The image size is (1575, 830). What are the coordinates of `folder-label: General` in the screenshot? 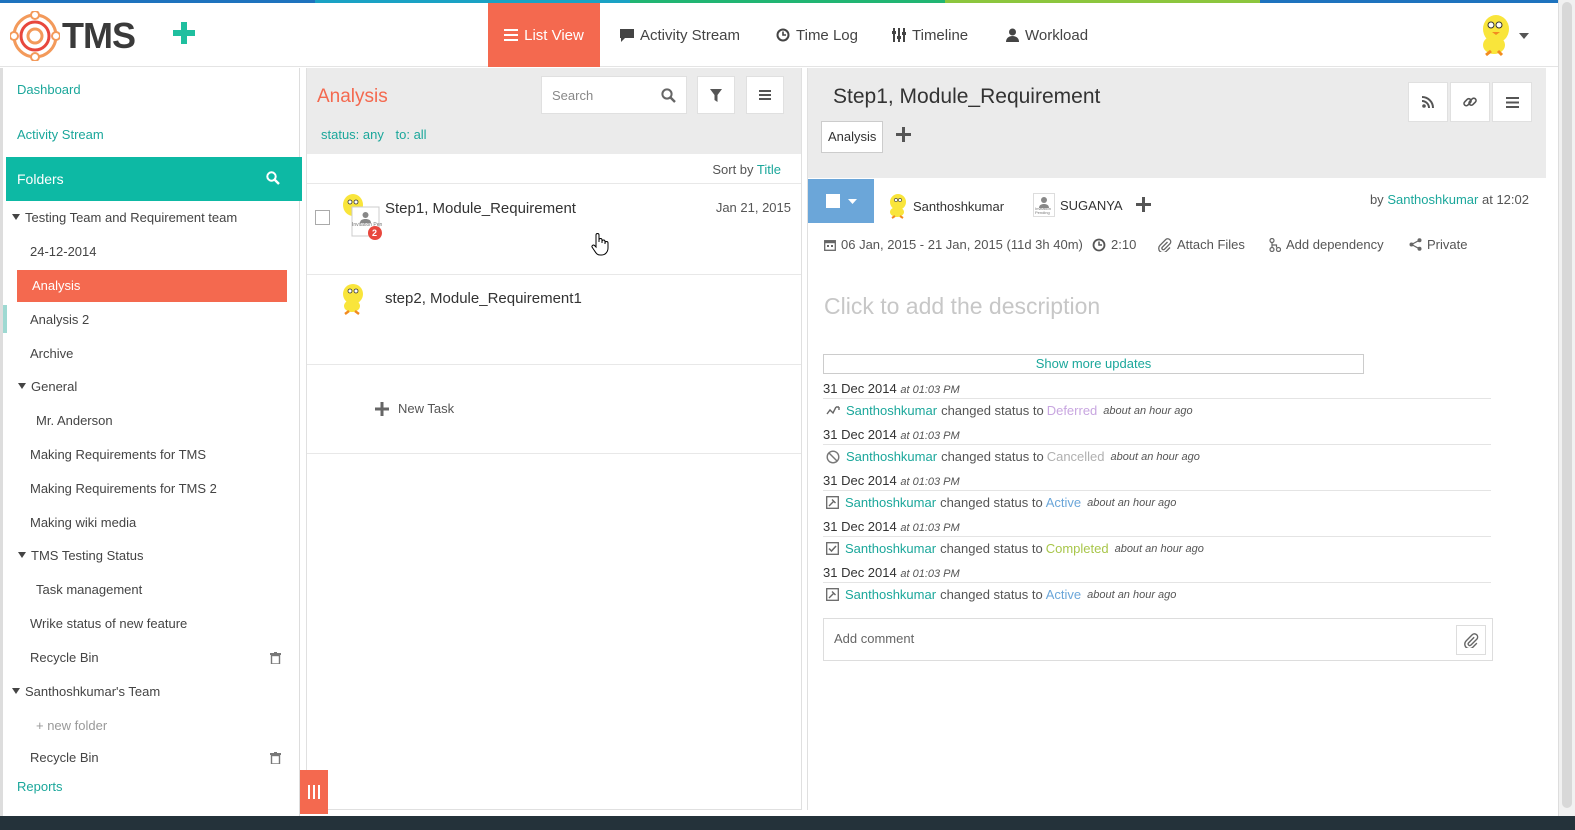 It's located at (54, 386).